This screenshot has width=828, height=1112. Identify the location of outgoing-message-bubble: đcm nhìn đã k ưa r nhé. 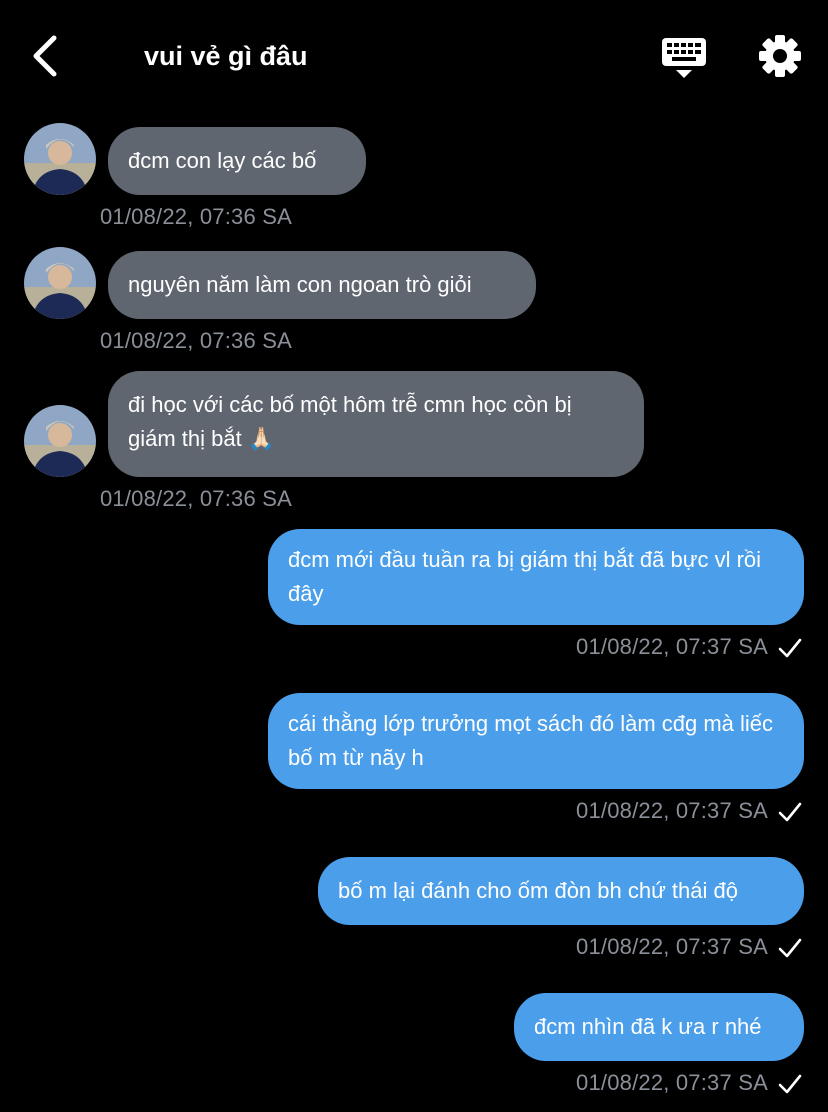
(659, 1027).